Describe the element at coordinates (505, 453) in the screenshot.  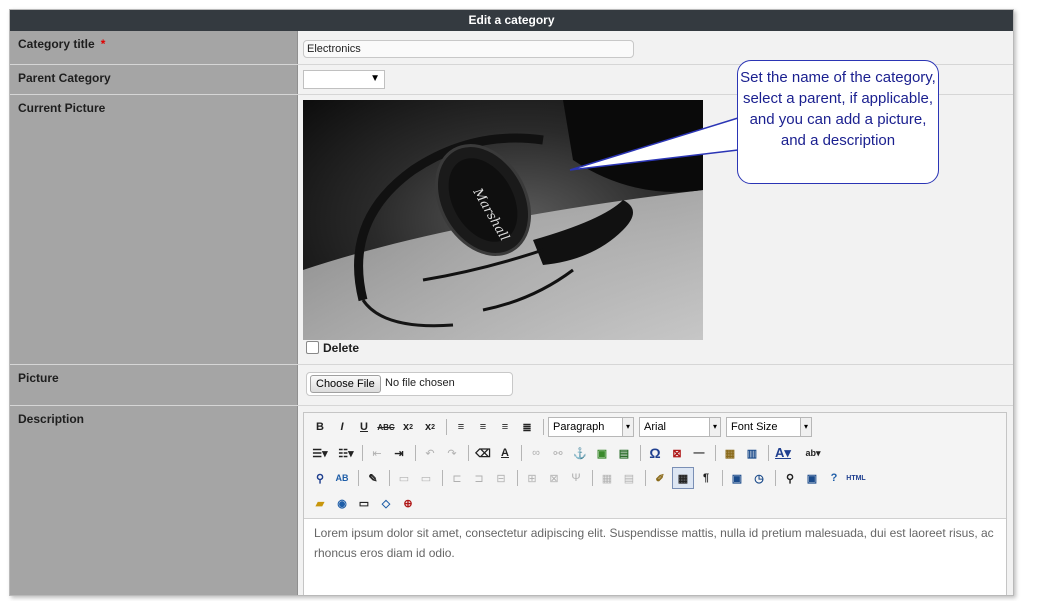
I see `cleanup-icon: A` at that location.